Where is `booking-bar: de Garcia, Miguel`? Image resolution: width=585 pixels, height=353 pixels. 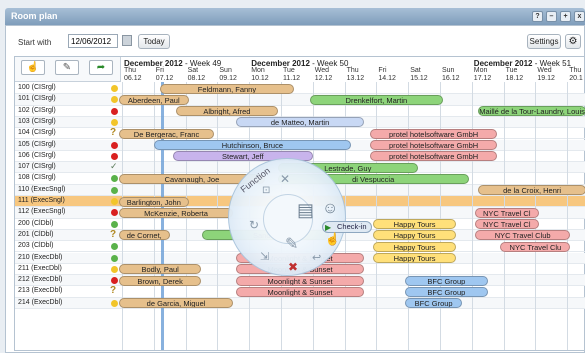
booking-bar: de Garcia, Miguel is located at coordinates (176, 303).